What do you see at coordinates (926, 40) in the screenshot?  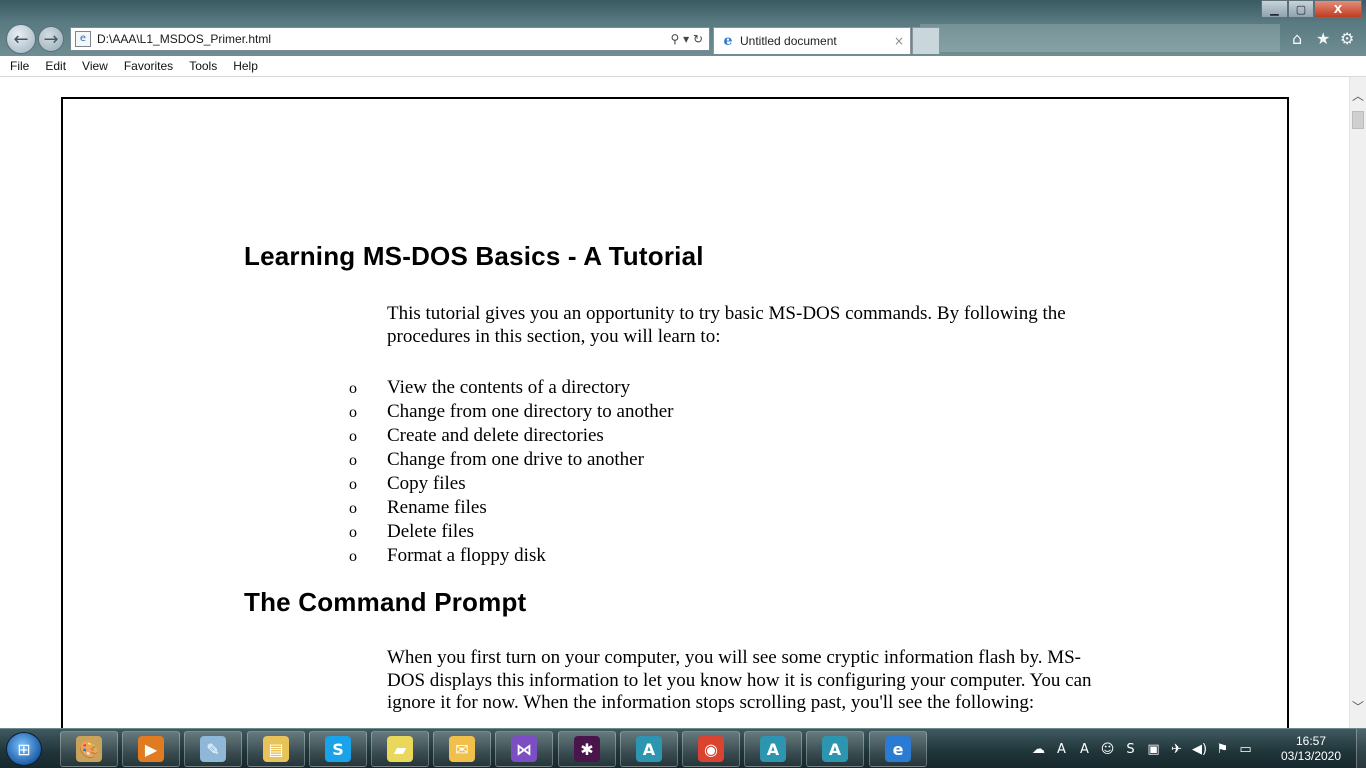 I see `new-tab-button` at bounding box center [926, 40].